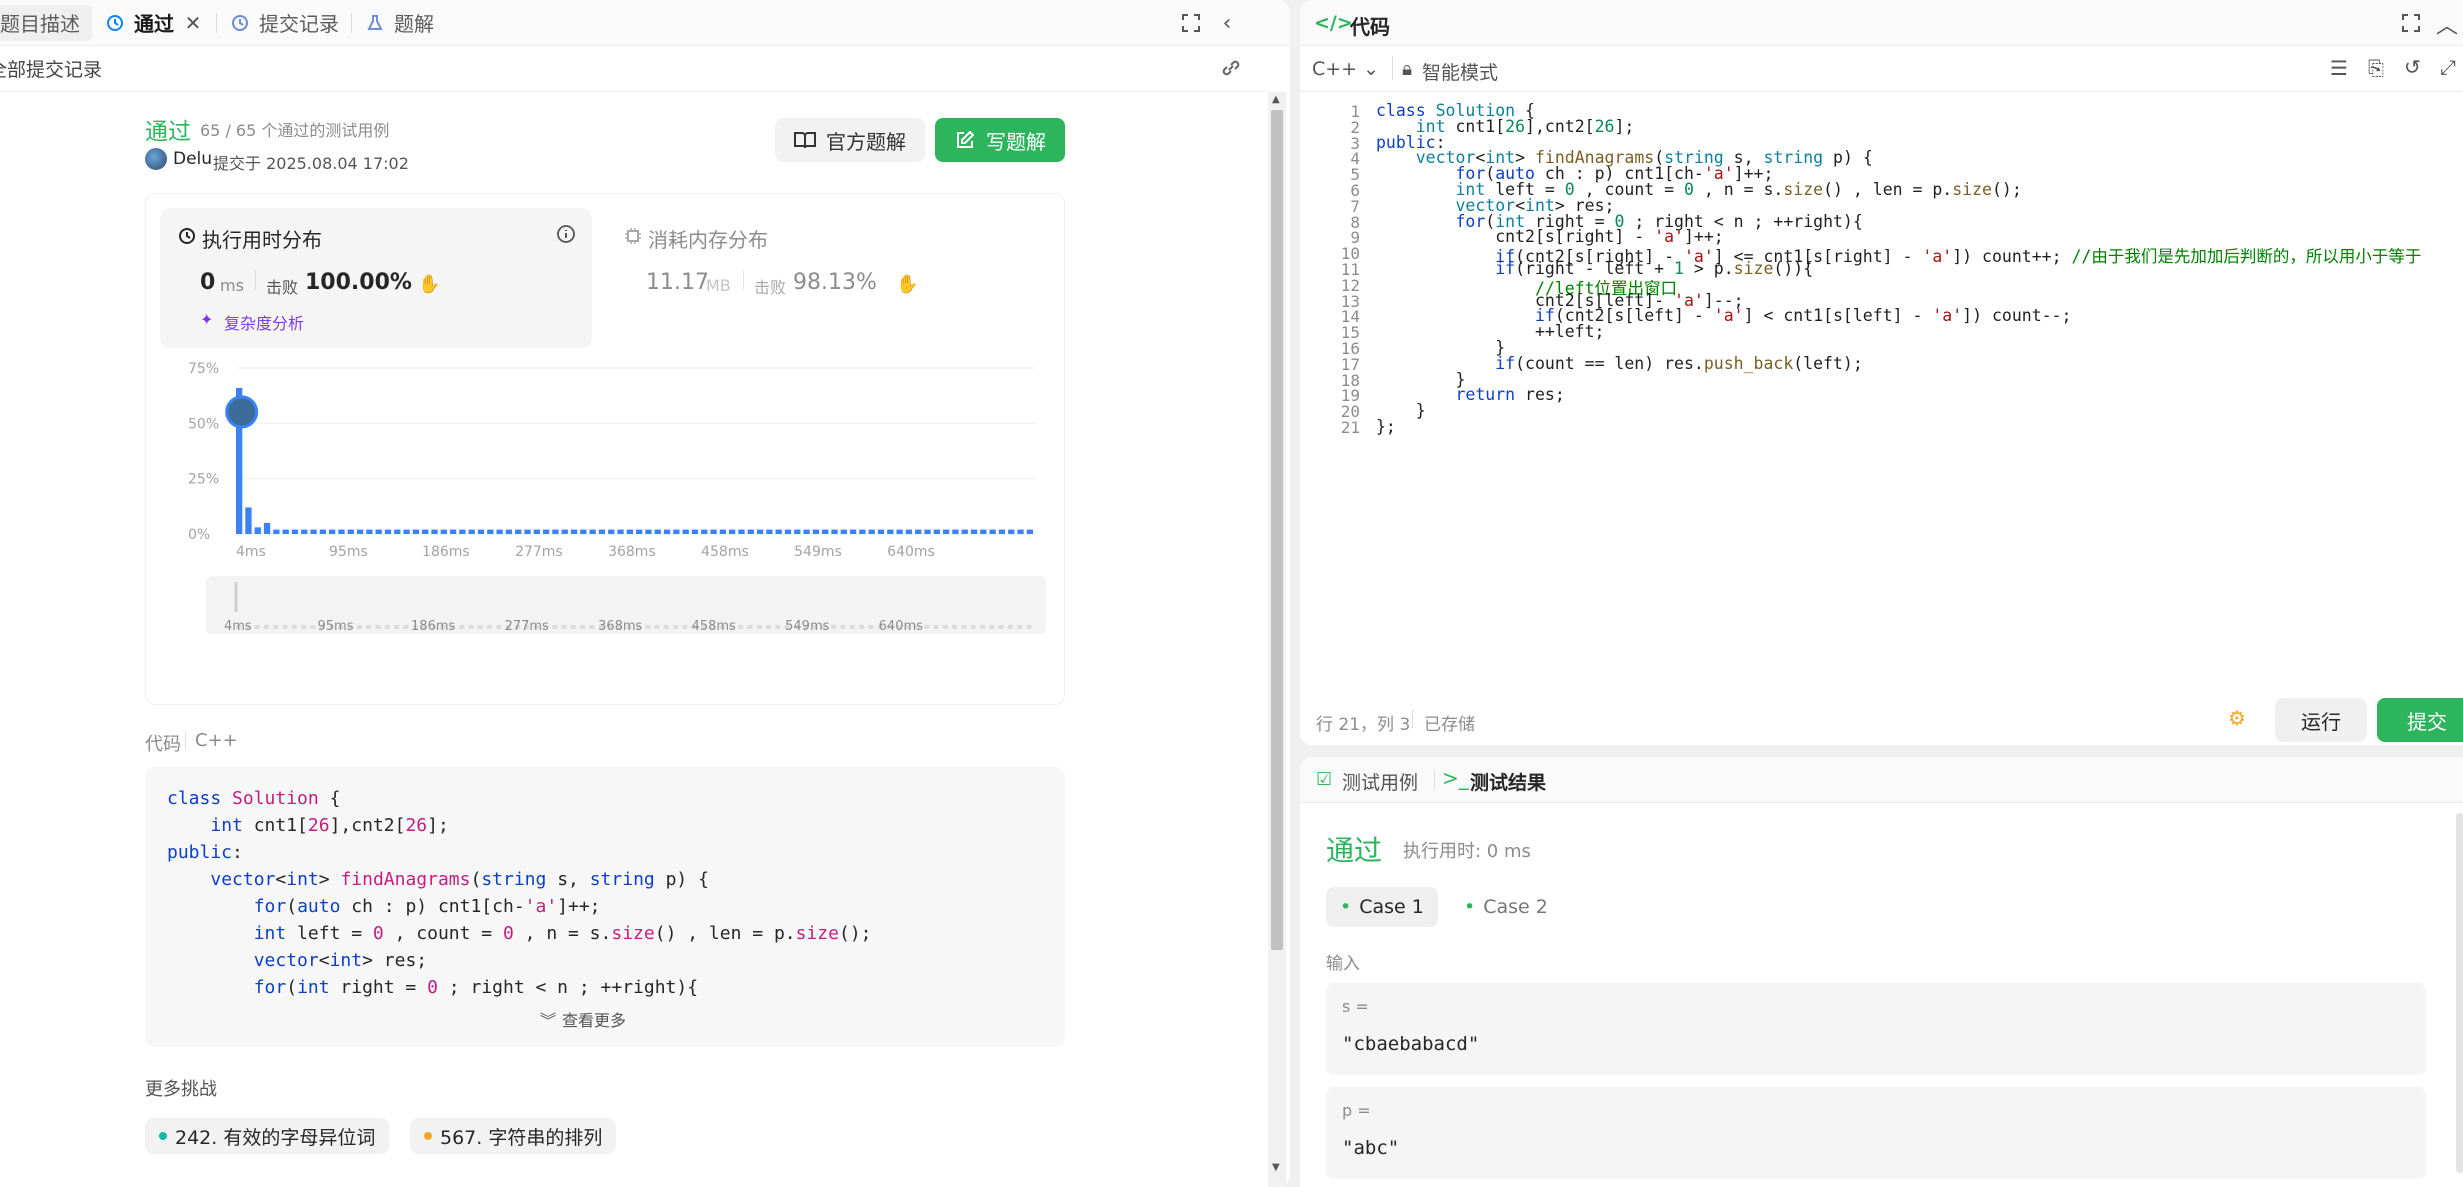 This screenshot has height=1187, width=2463. I want to click on runtime-value: 0, so click(208, 282).